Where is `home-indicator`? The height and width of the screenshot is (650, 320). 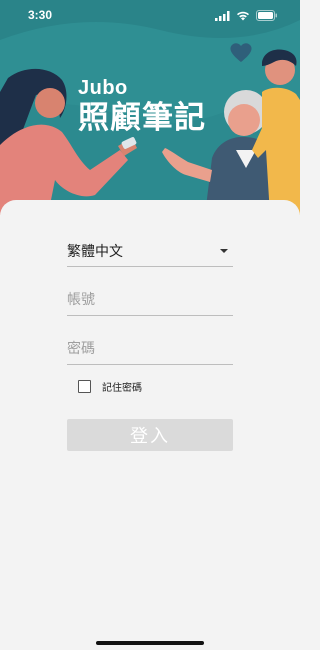 home-indicator is located at coordinates (150, 643).